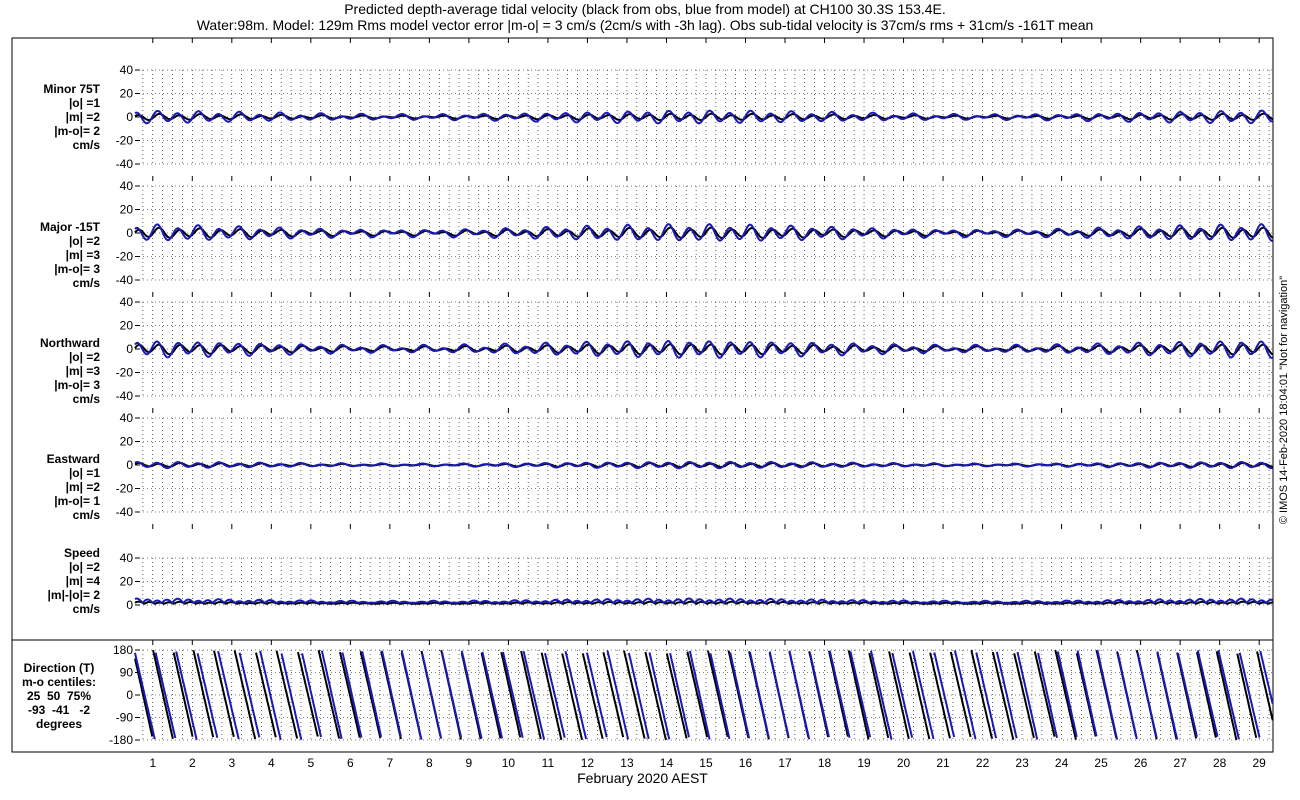  What do you see at coordinates (77, 131) in the screenshot?
I see `minor-label-line: |m-o|= 2` at bounding box center [77, 131].